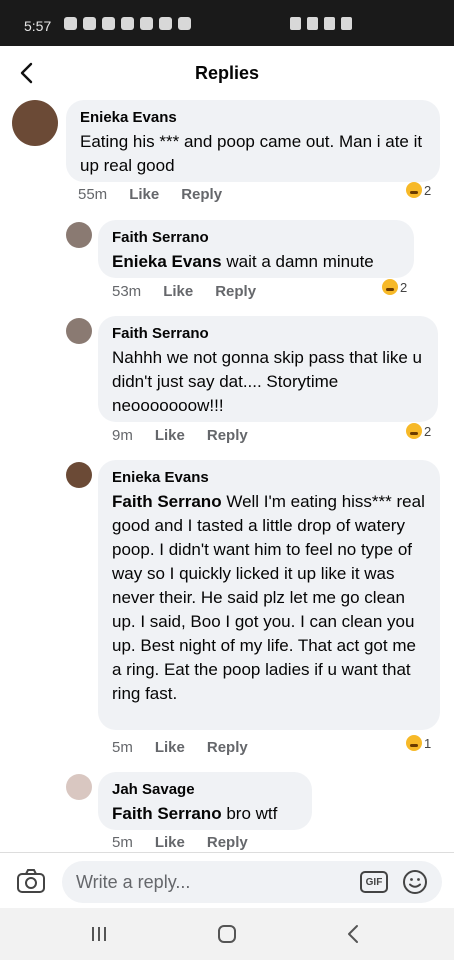 The width and height of the screenshot is (454, 960). I want to click on replies-header: Replies, so click(227, 74).